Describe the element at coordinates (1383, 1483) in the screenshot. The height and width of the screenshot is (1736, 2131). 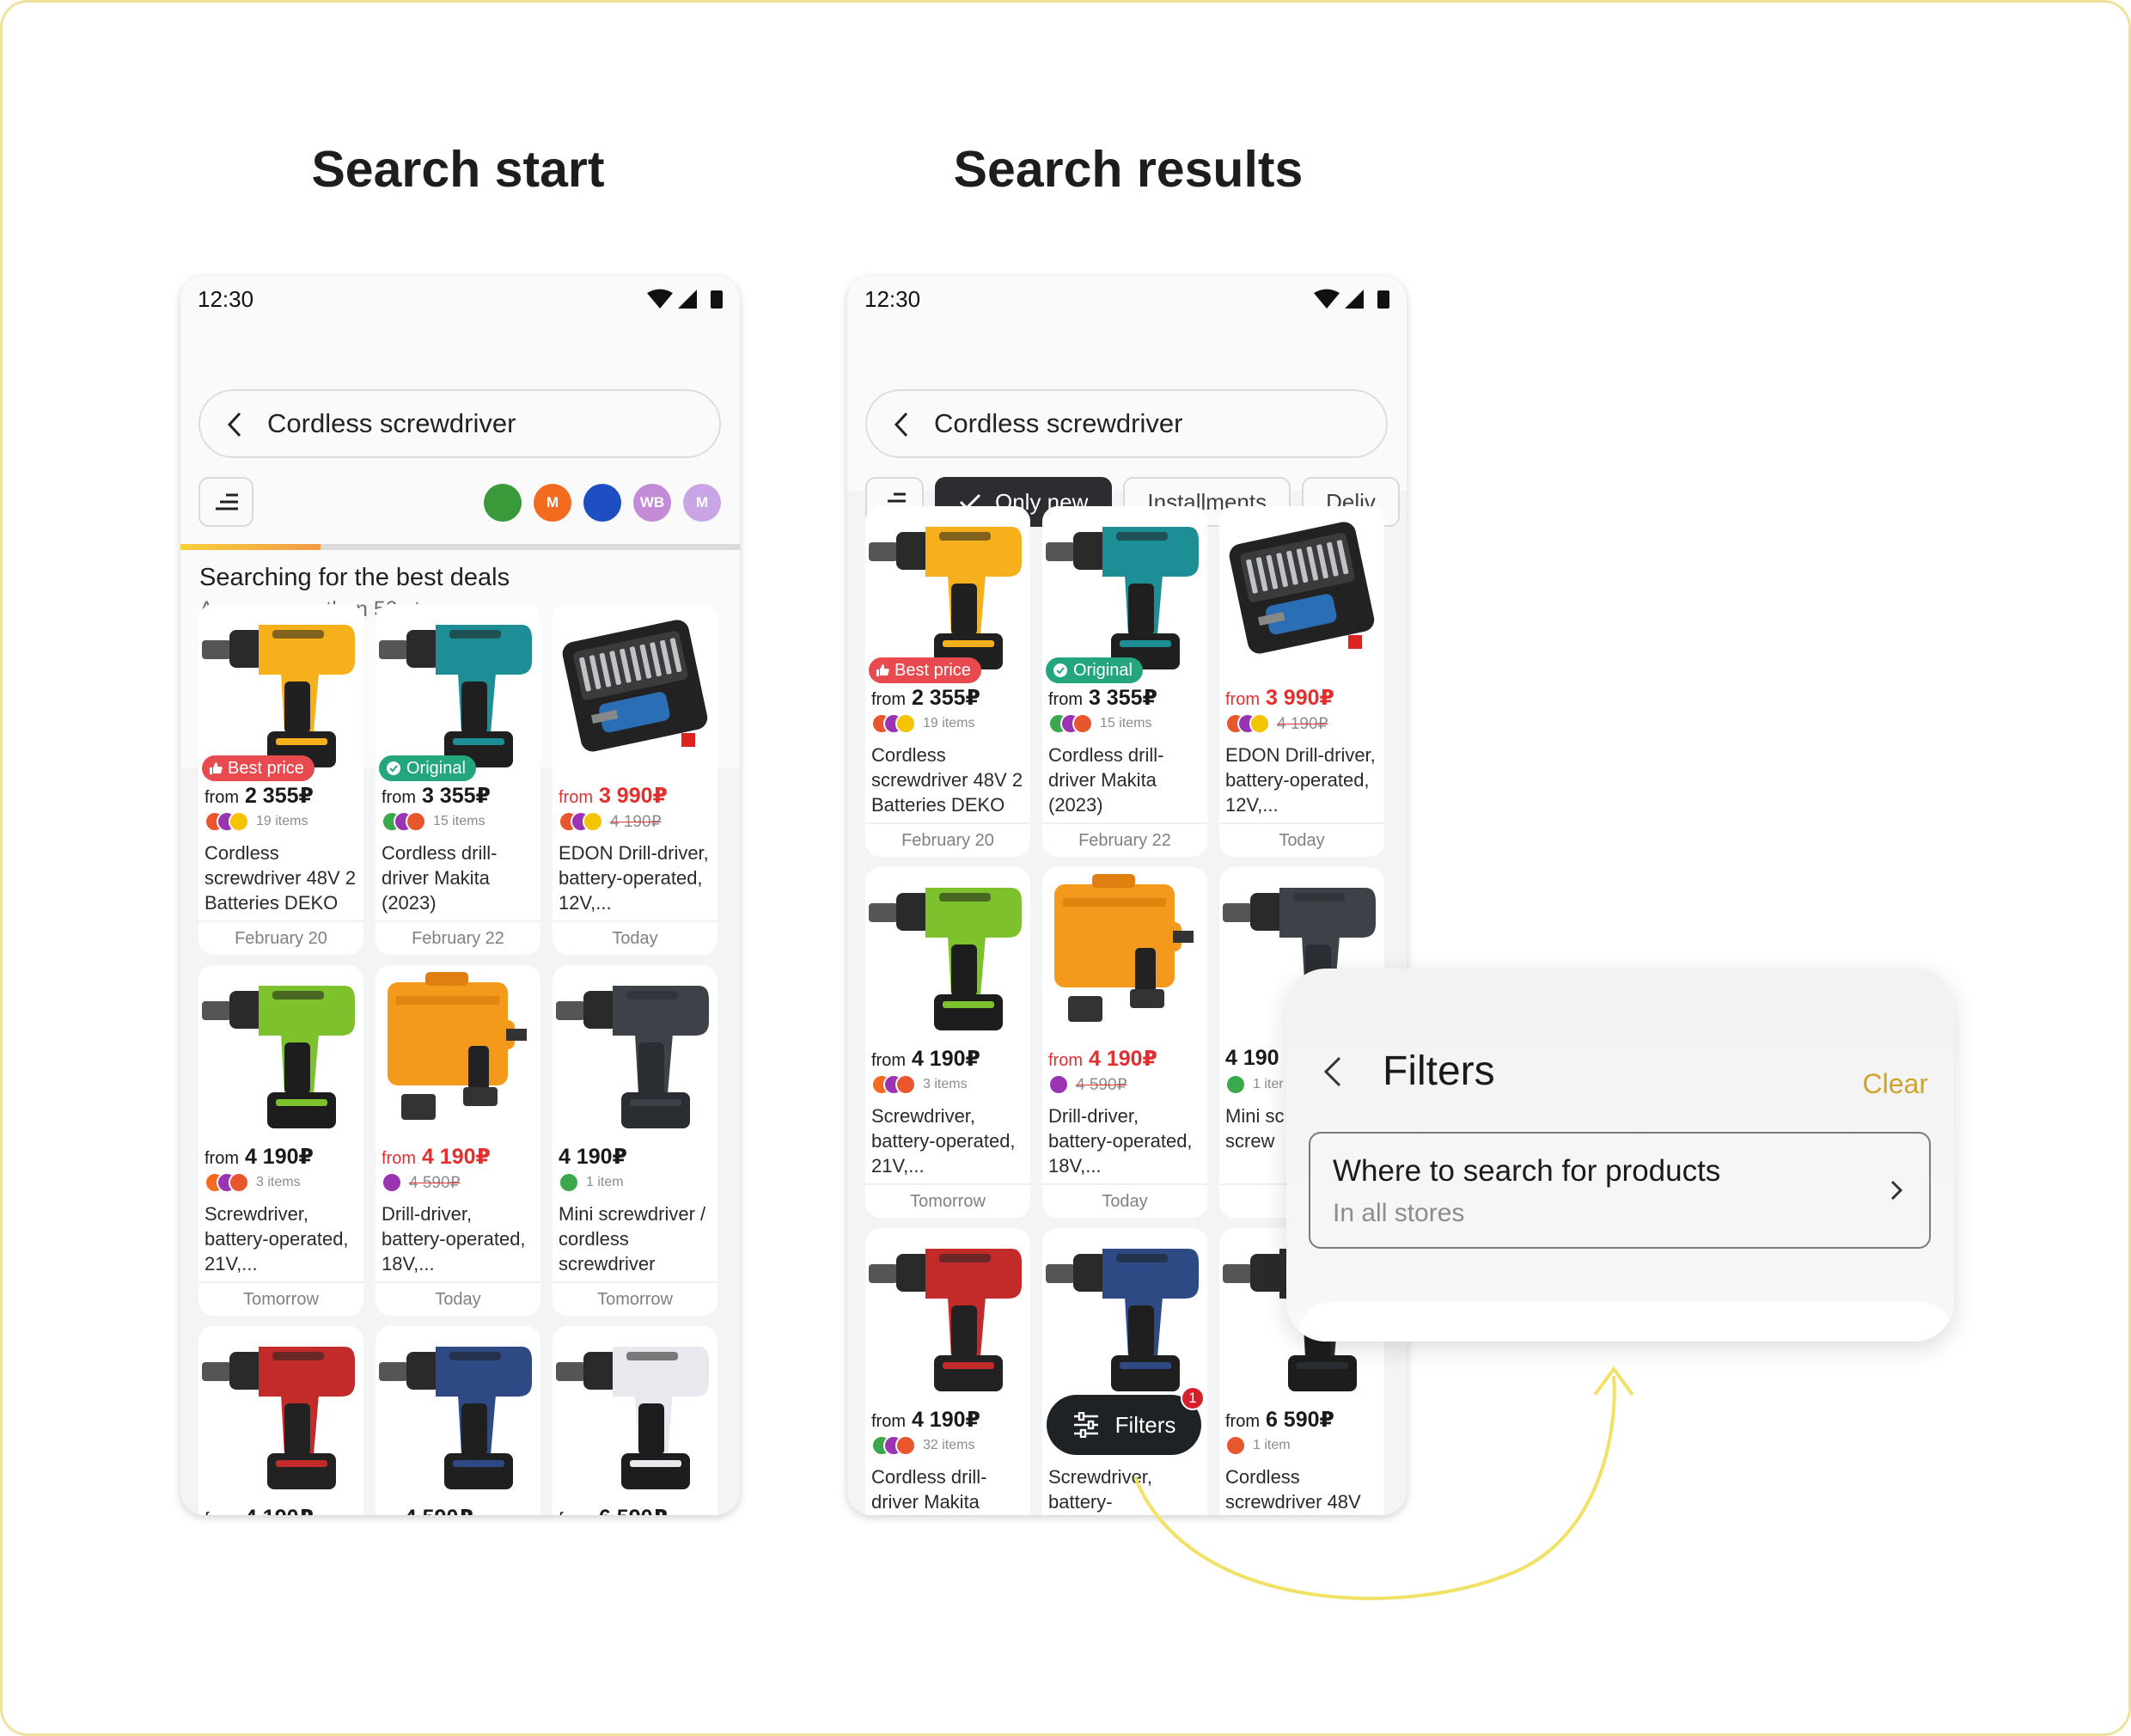
I see `flow-arrow` at that location.